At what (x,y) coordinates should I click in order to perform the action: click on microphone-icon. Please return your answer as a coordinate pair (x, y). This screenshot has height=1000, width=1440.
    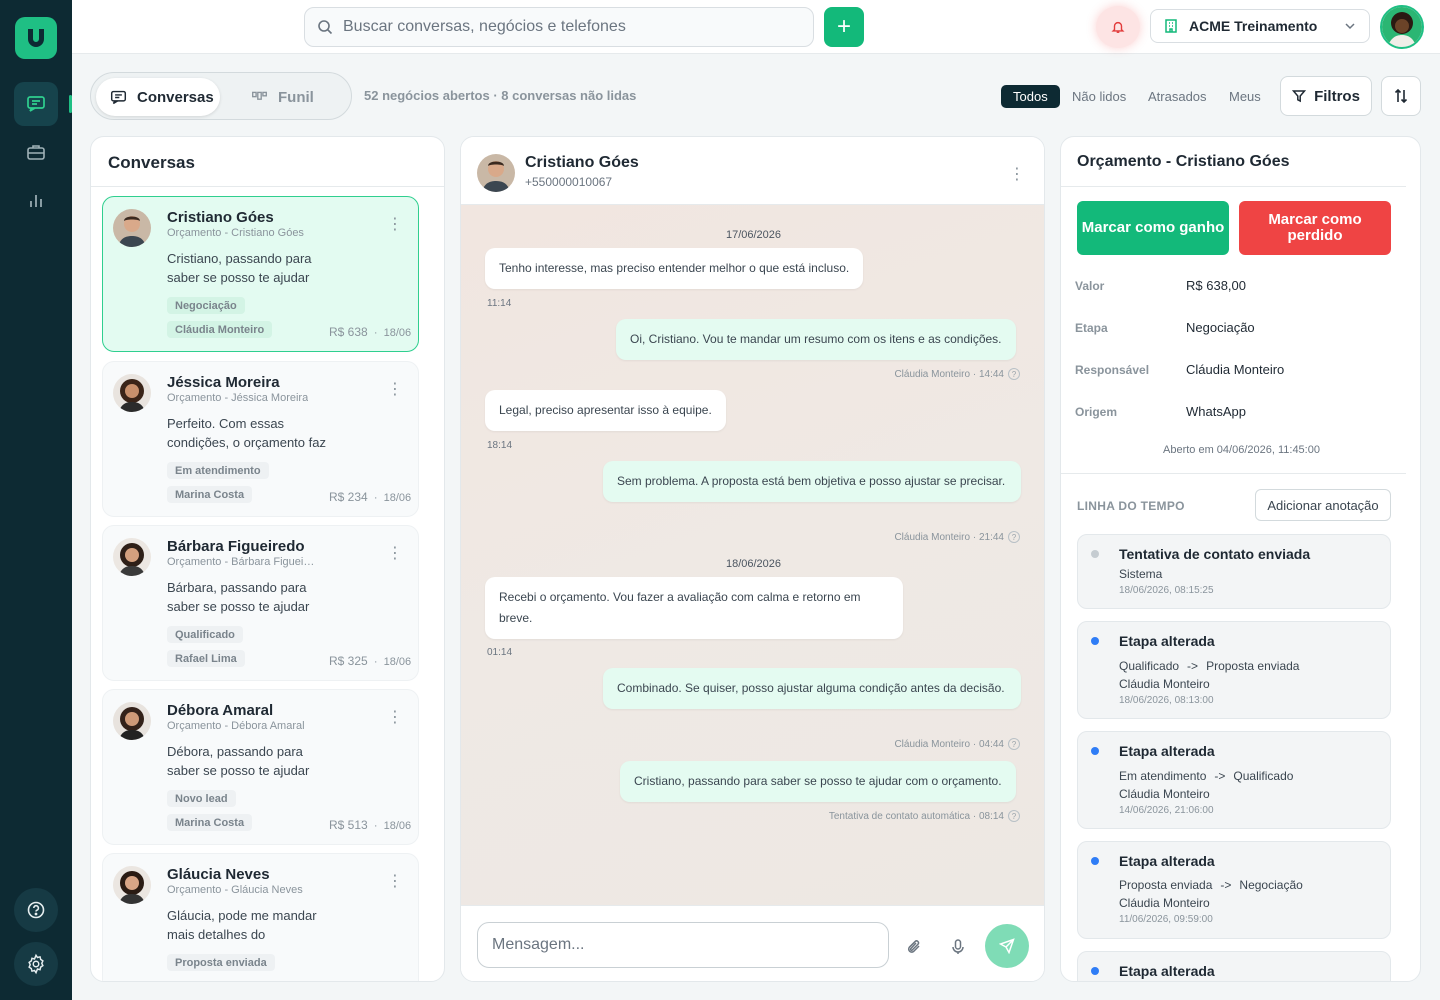
    Looking at the image, I should click on (958, 946).